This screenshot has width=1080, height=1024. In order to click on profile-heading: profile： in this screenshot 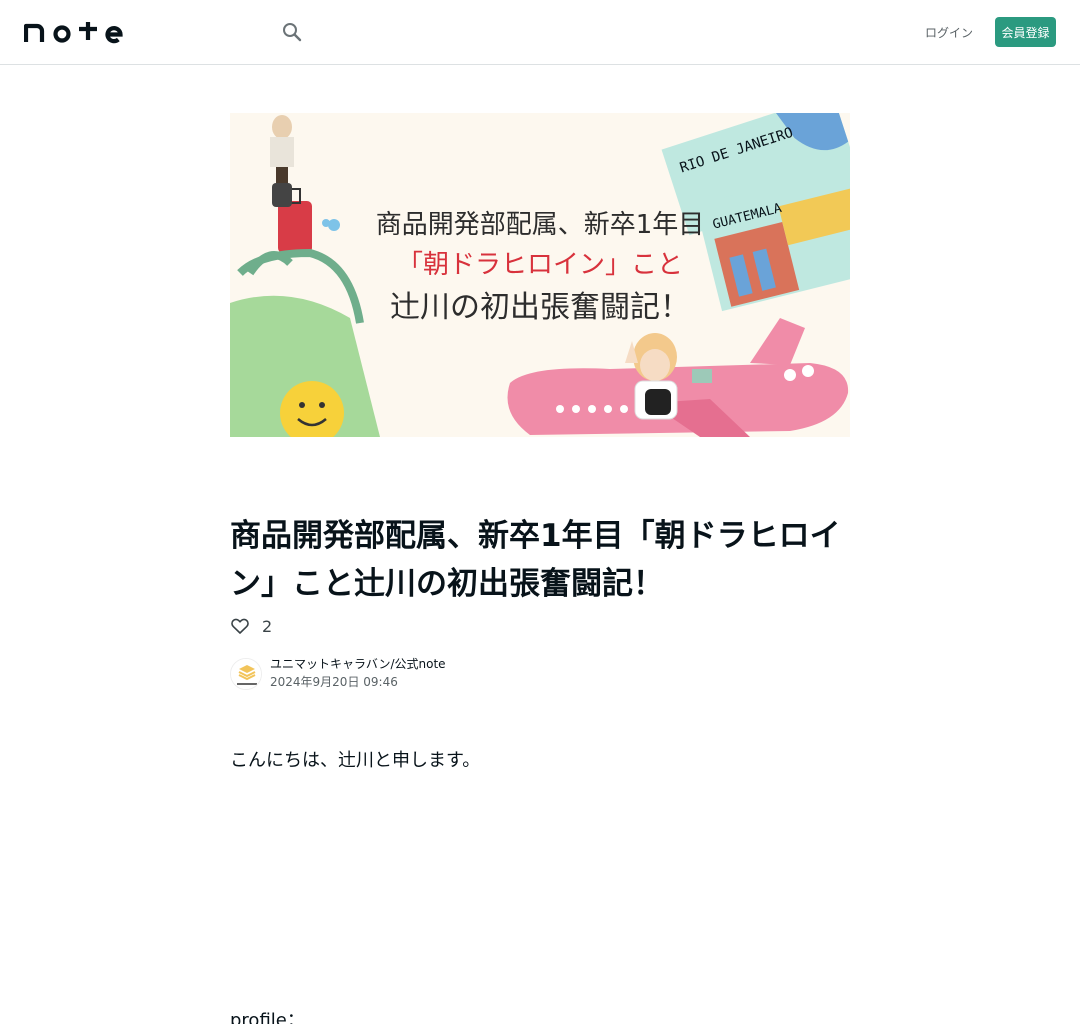, I will do `click(267, 1017)`.